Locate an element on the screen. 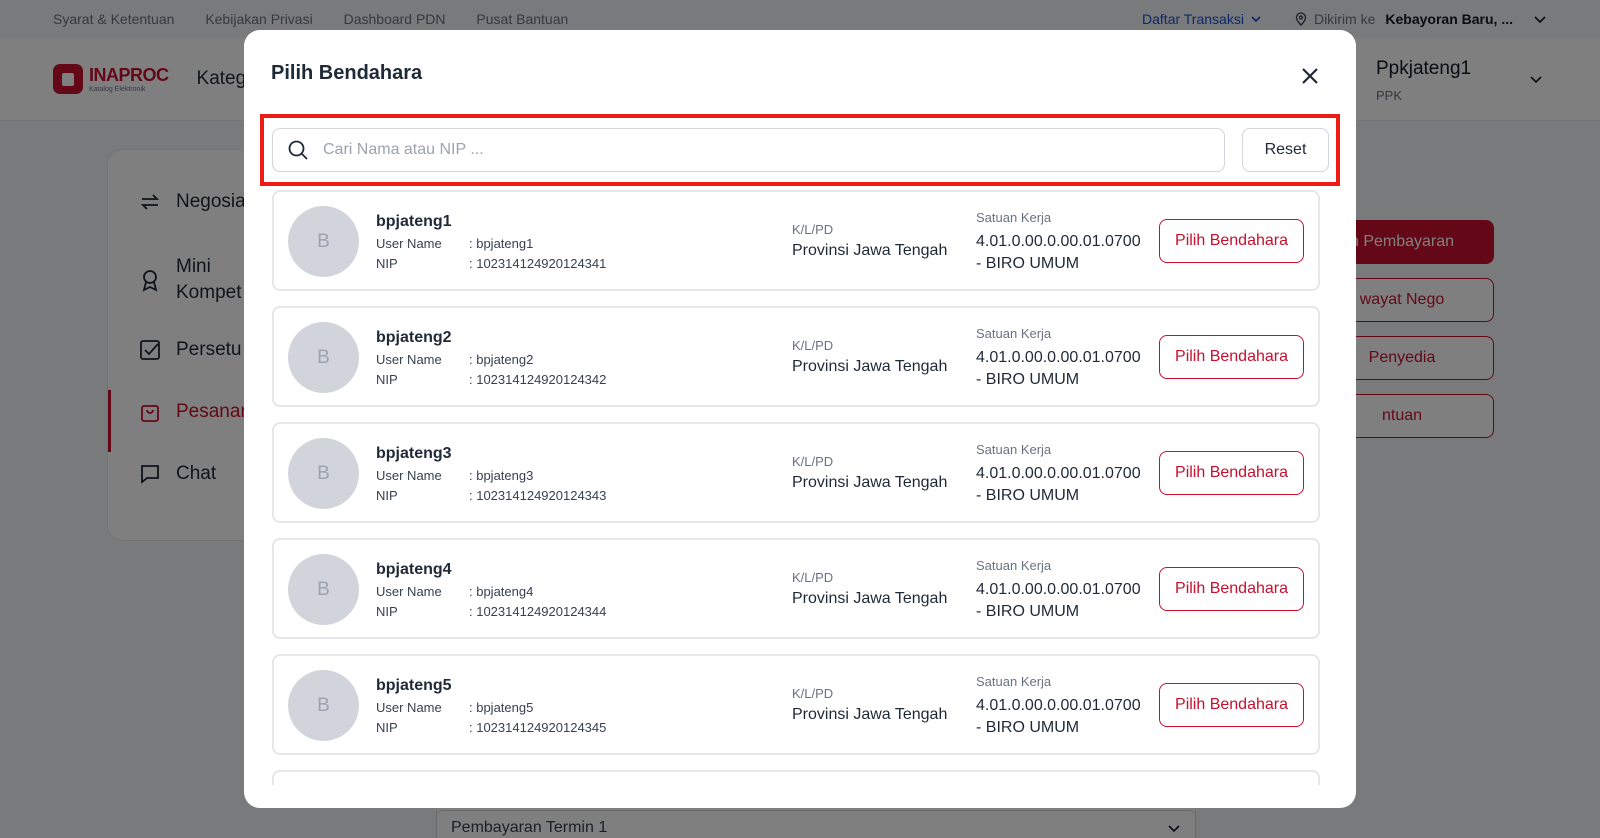  nip-value: : 102314124920124344 is located at coordinates (538, 611).